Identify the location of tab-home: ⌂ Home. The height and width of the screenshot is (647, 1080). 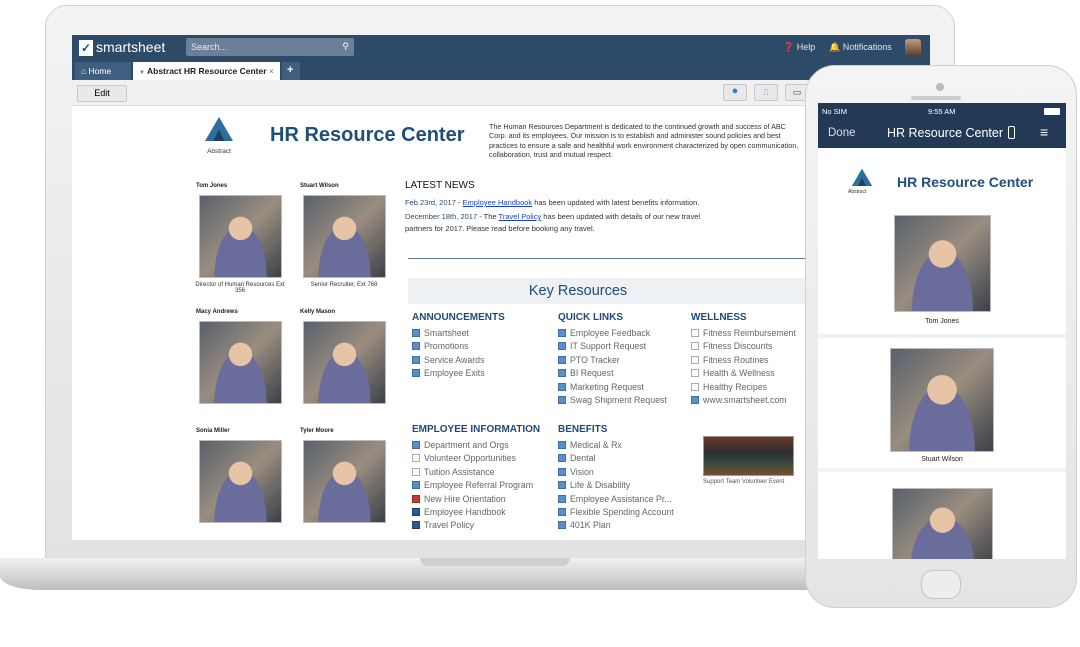
(103, 71).